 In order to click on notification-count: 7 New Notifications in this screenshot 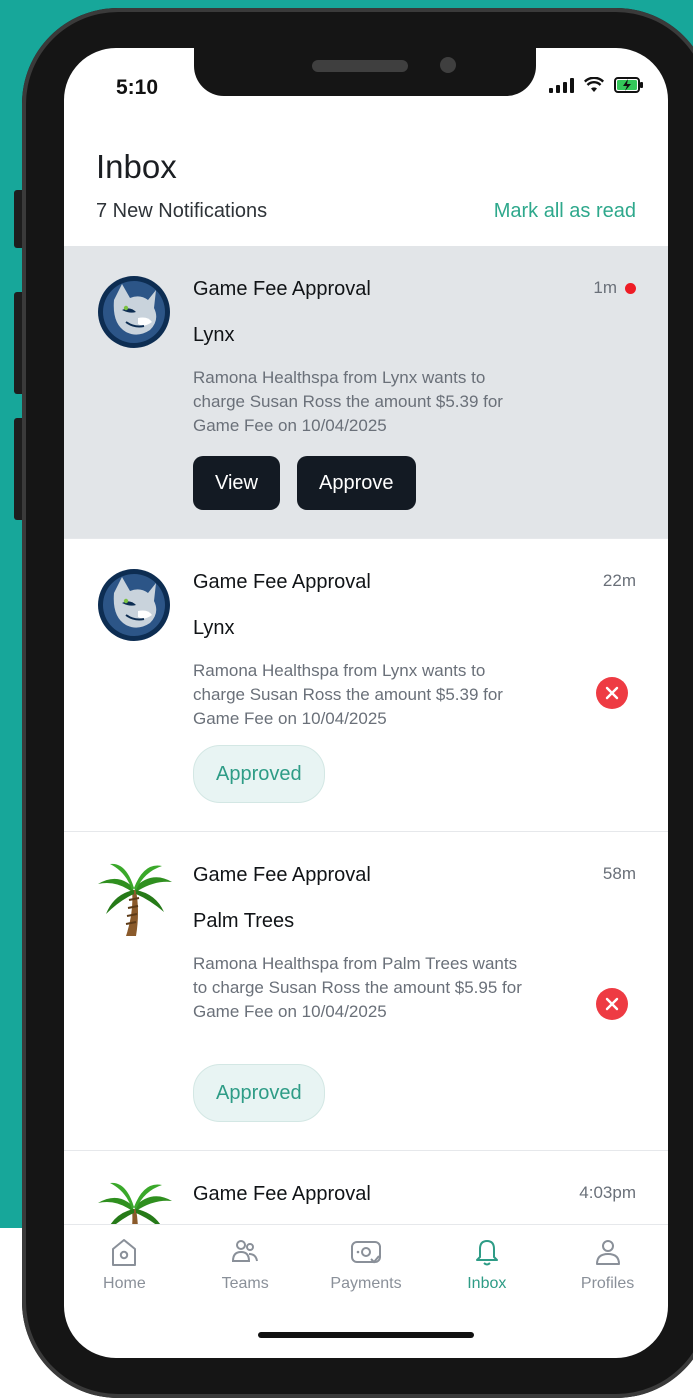, I will do `click(182, 211)`.